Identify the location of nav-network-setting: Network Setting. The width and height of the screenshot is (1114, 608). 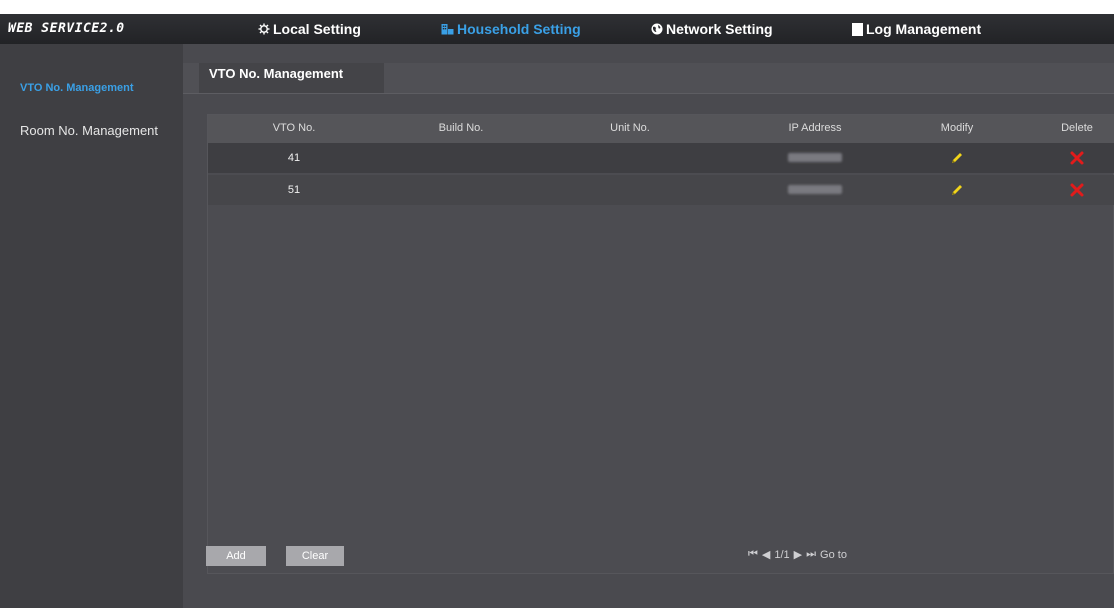
(712, 29).